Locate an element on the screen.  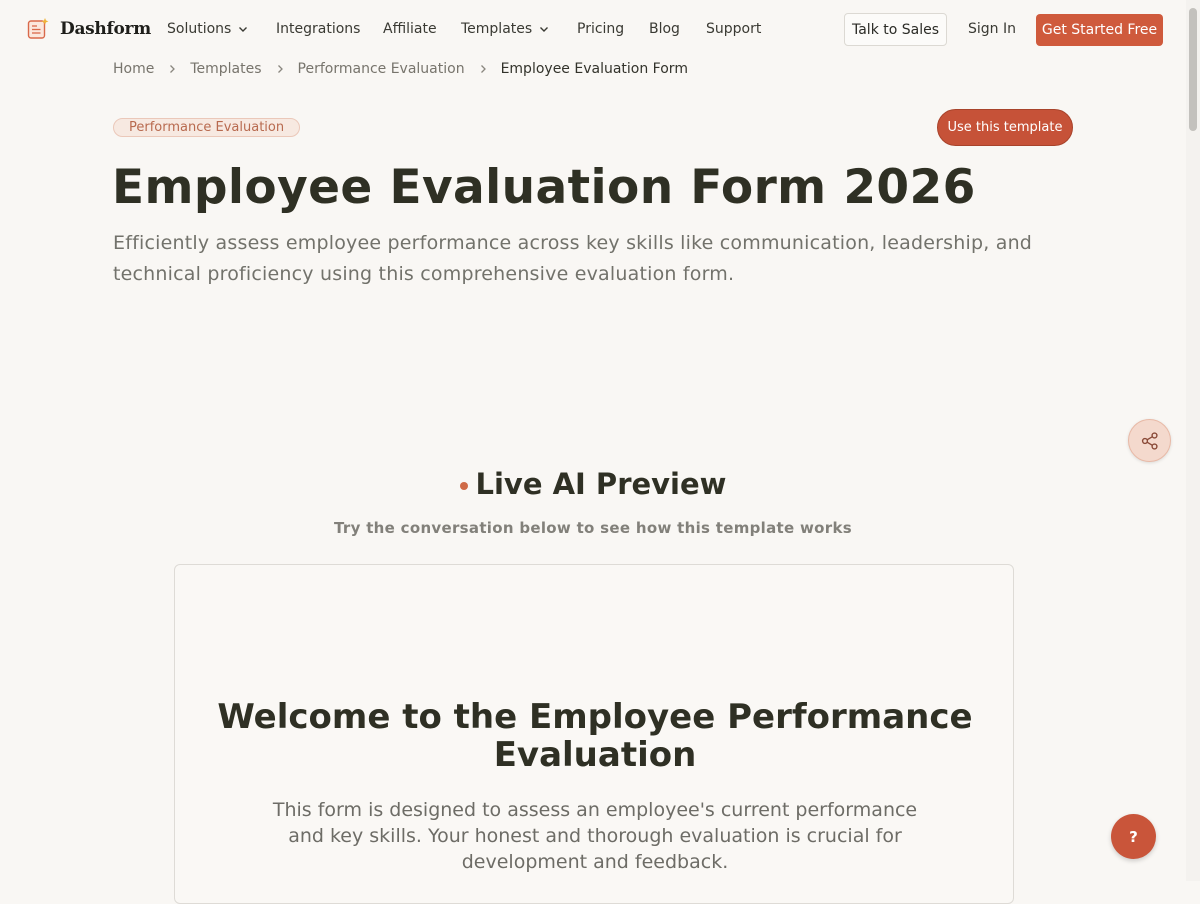
talk-to-sales-button: Talk to Sales is located at coordinates (895, 29).